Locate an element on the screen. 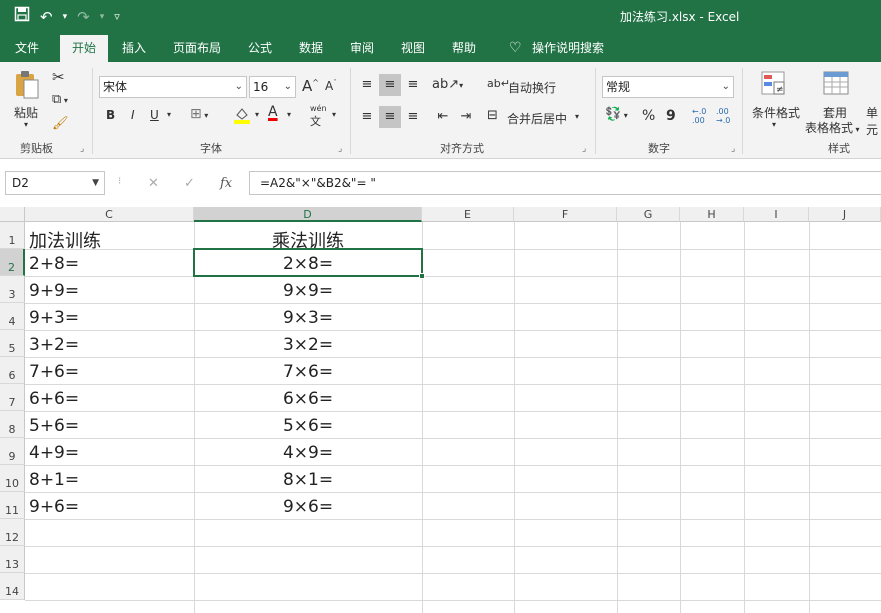 The image size is (881, 613). orientation-icon: ab↗▾ is located at coordinates (447, 85).